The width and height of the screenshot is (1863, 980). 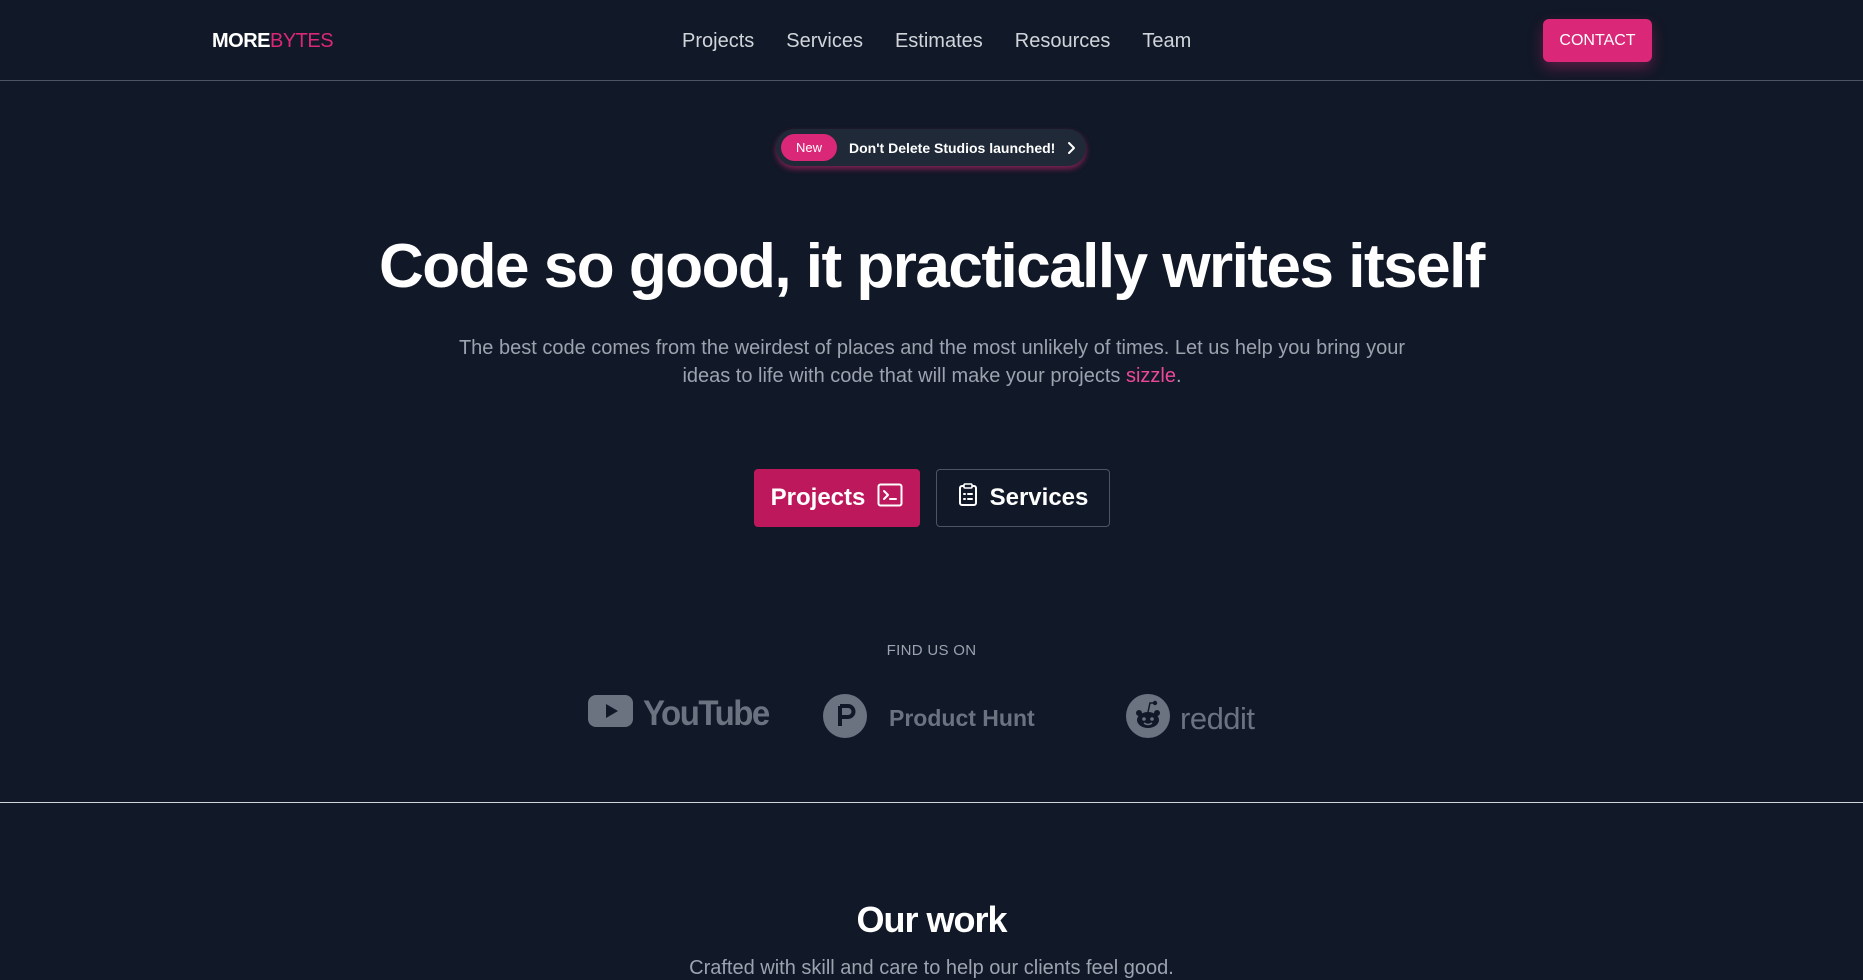 What do you see at coordinates (610, 713) in the screenshot?
I see `youtube-icon` at bounding box center [610, 713].